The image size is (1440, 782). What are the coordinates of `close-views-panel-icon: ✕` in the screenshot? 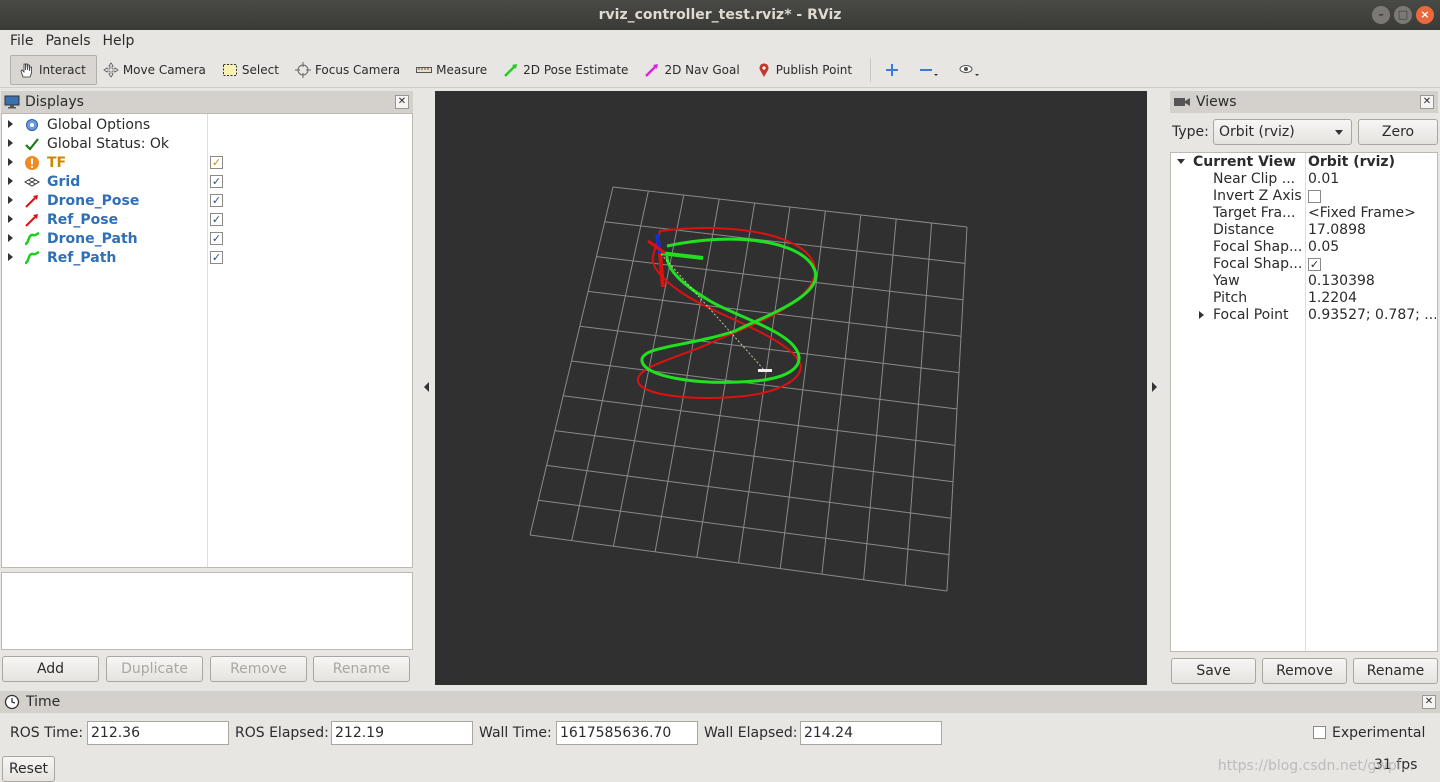 It's located at (1427, 102).